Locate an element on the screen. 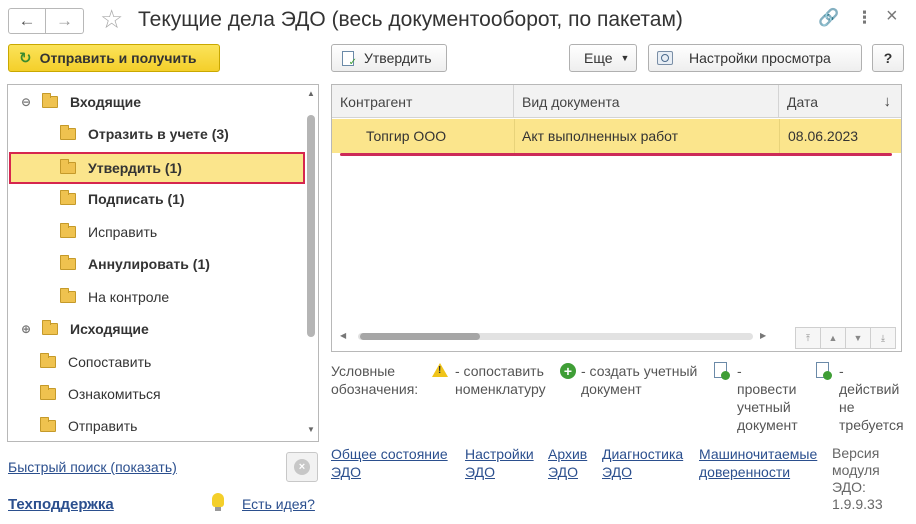  tree-item-label: Аннулировать (1) is located at coordinates (149, 264).